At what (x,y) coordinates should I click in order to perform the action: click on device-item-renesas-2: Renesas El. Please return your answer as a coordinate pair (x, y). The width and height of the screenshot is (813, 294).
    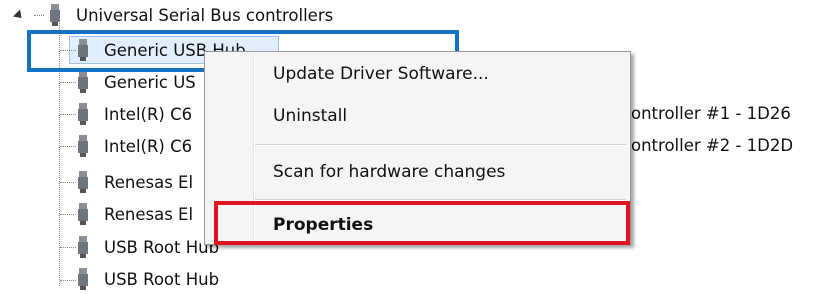
    Looking at the image, I should click on (134, 214).